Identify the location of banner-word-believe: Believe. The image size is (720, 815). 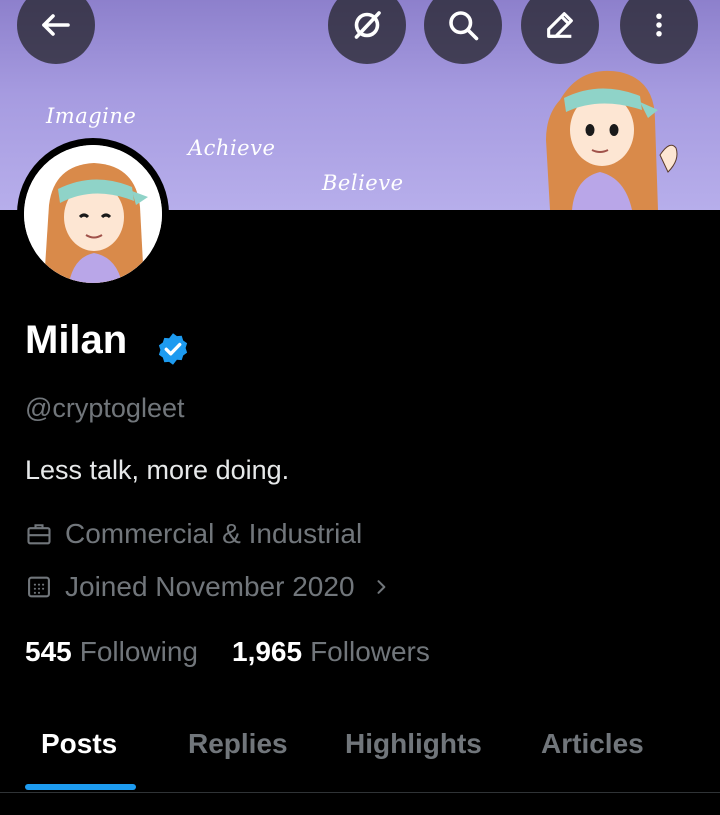
(363, 183).